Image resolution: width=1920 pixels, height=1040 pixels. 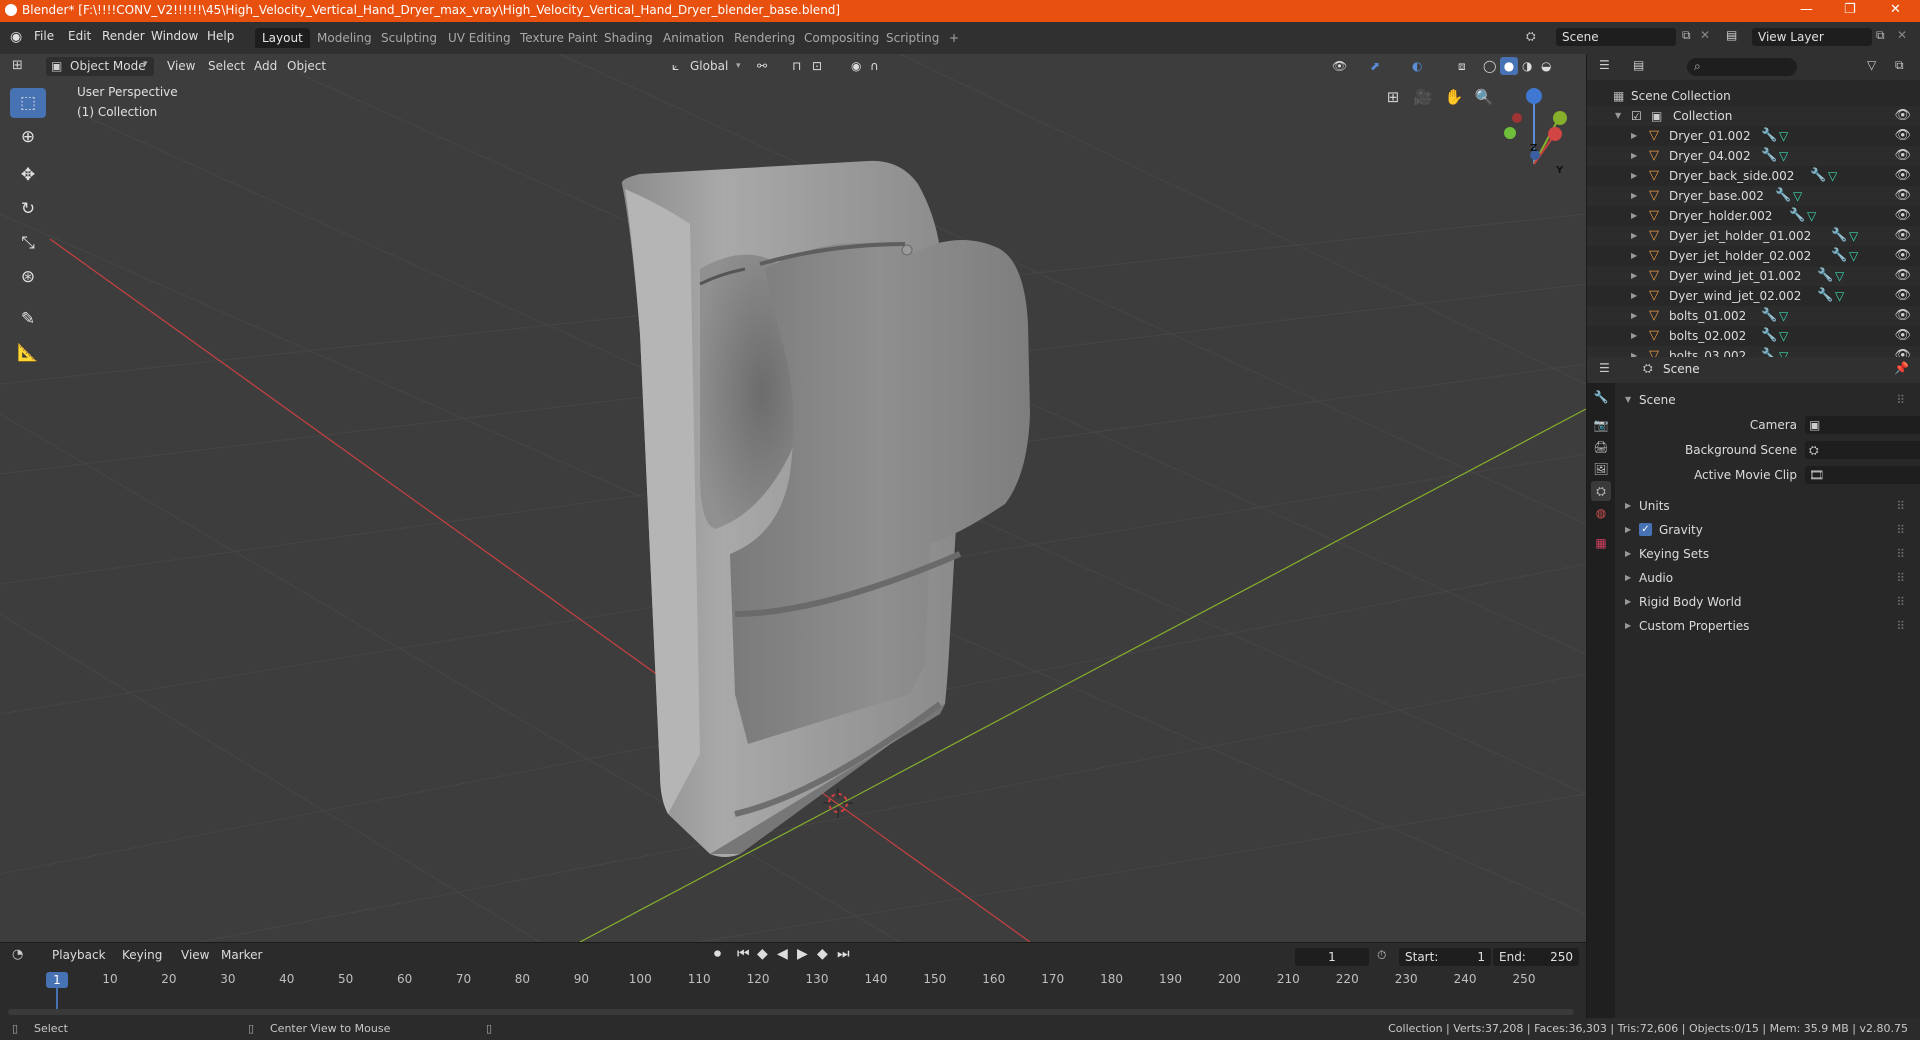 What do you see at coordinates (1753, 336) in the screenshot?
I see `outliner-object-row: ▶ ▽ bolts_02.002 🔧 ▽ 👁` at bounding box center [1753, 336].